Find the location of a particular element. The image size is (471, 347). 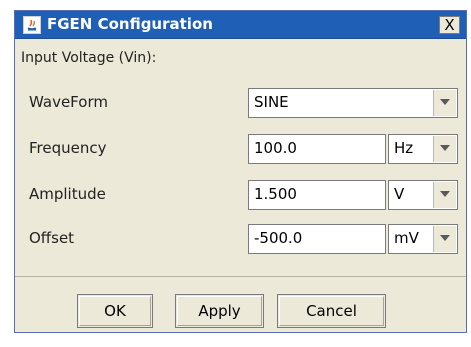

close-button: X is located at coordinates (449, 25).